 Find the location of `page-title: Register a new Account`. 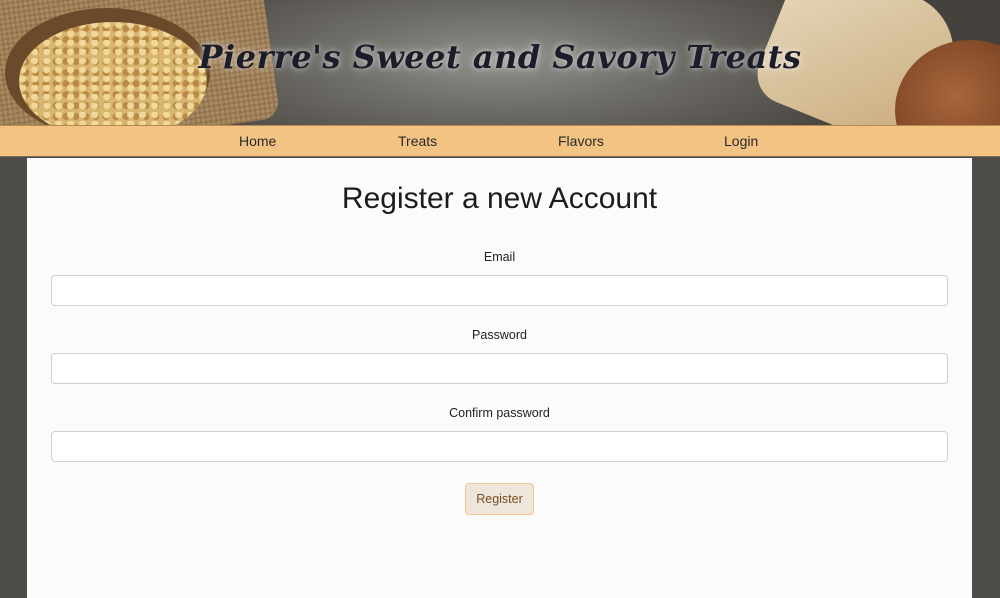

page-title: Register a new Account is located at coordinates (499, 198).